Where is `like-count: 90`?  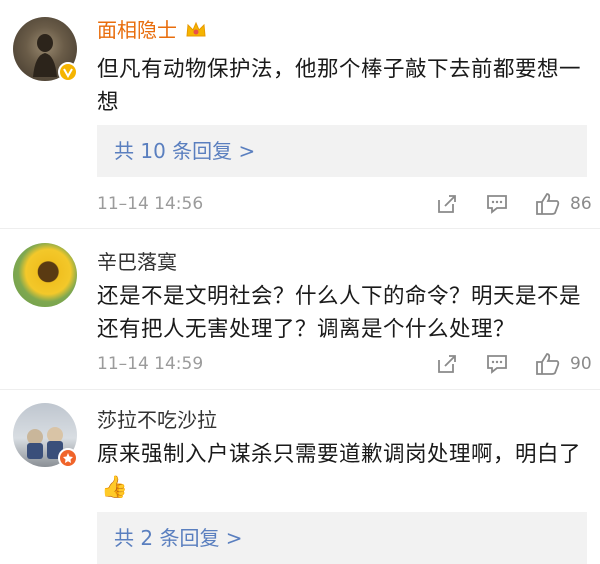 like-count: 90 is located at coordinates (581, 364).